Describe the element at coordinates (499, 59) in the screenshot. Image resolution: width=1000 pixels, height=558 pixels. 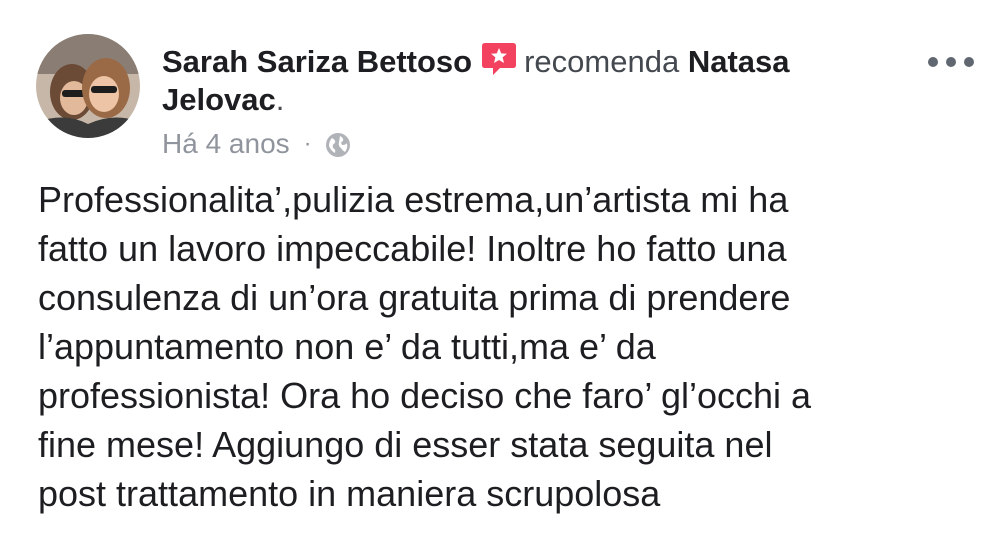
I see `recommendation-star-icon` at that location.